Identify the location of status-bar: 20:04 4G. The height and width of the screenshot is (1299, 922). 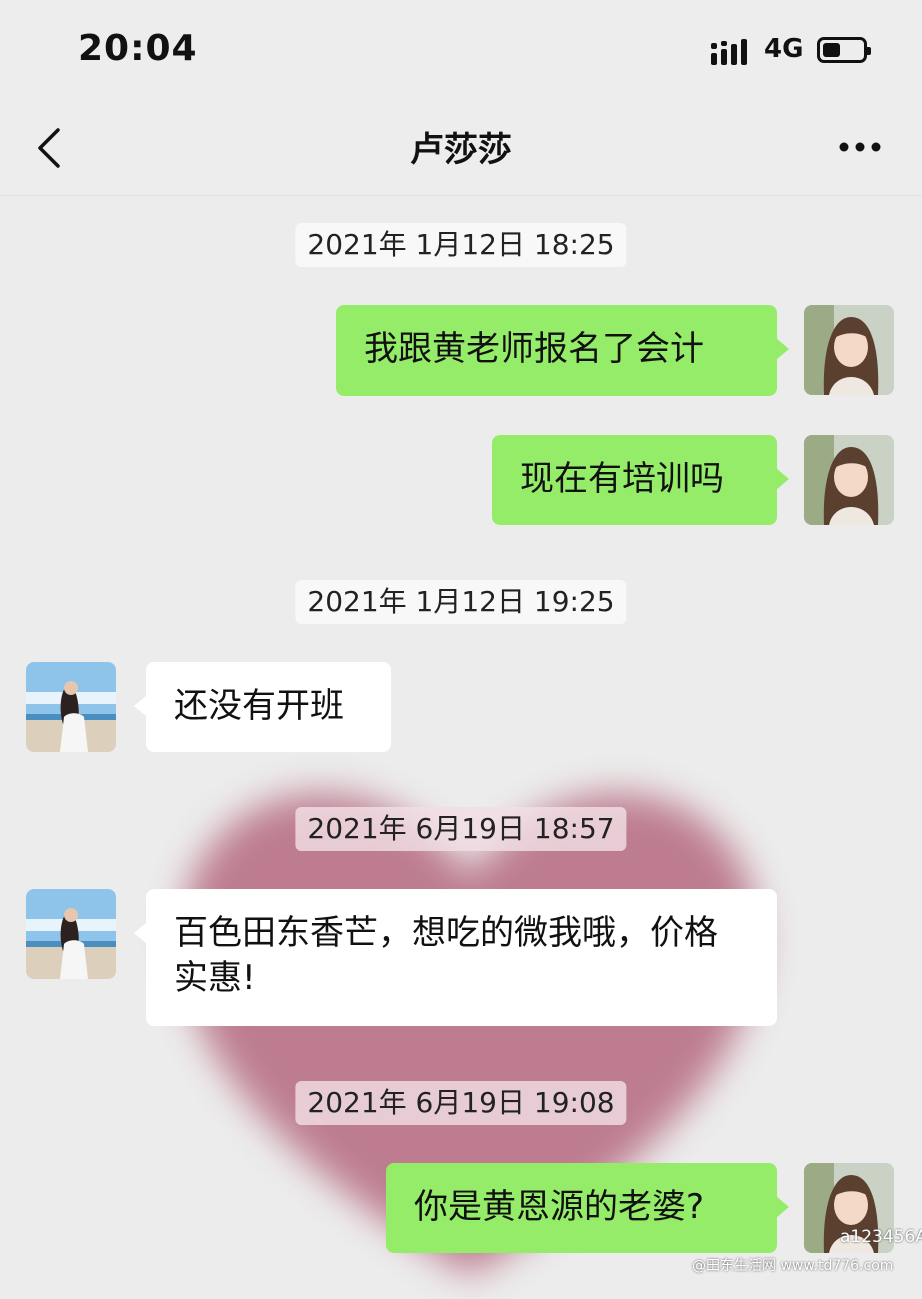
(461, 50).